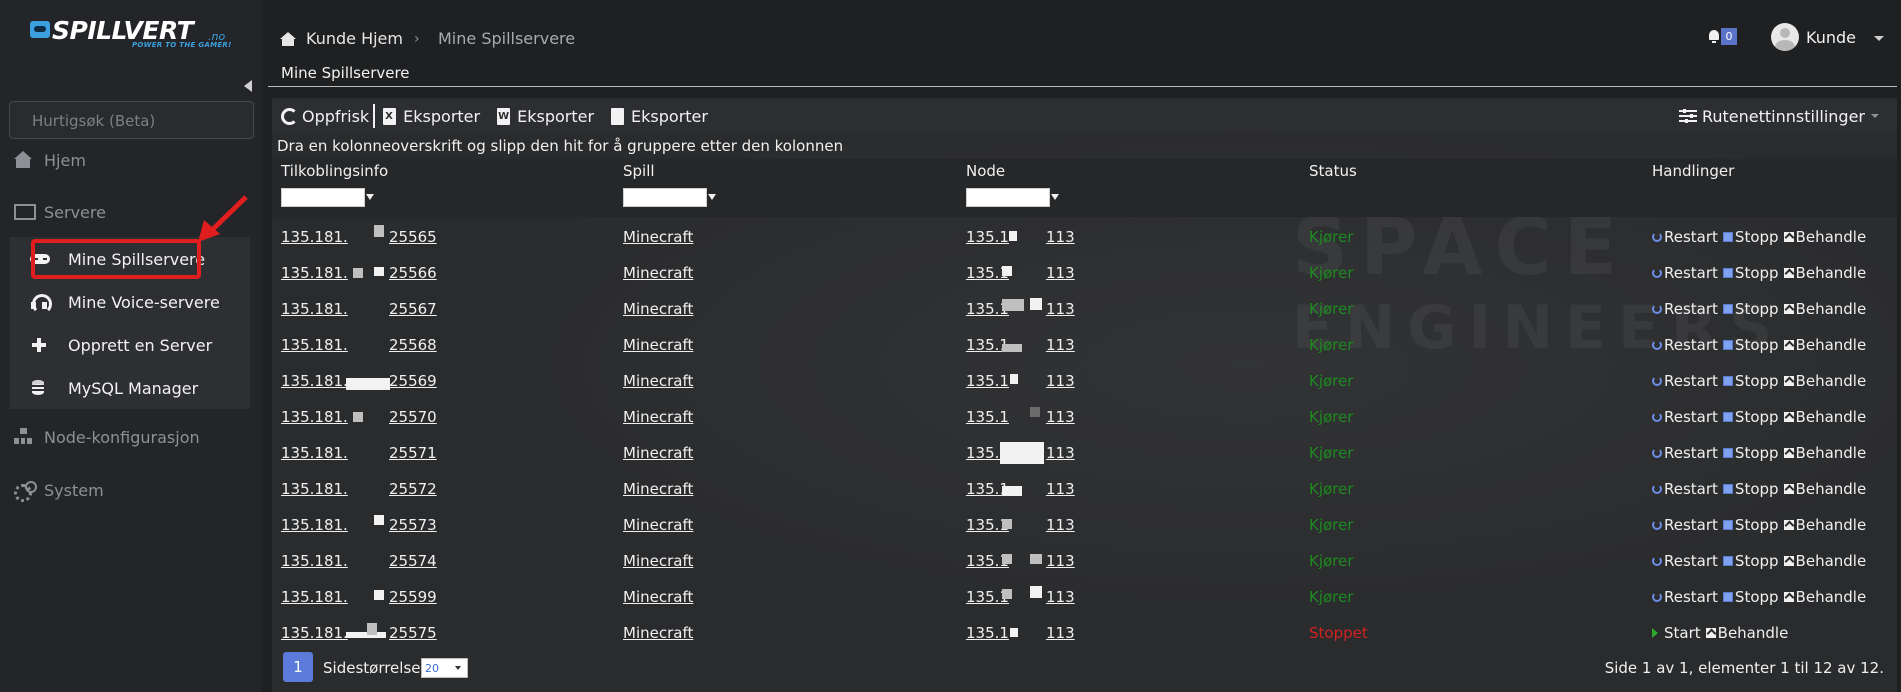  What do you see at coordinates (1729, 36) in the screenshot?
I see `notification-badge: 0` at bounding box center [1729, 36].